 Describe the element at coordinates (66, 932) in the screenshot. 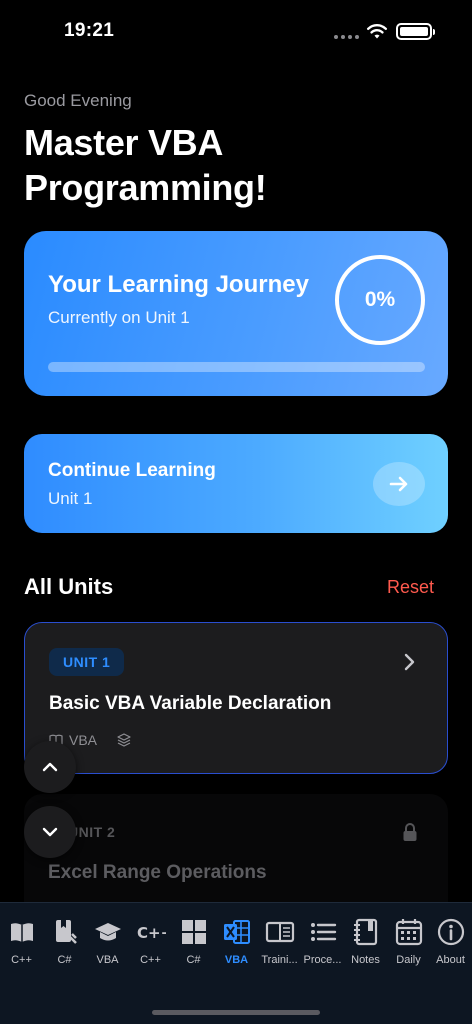

I see `book-bookmark-icon` at that location.